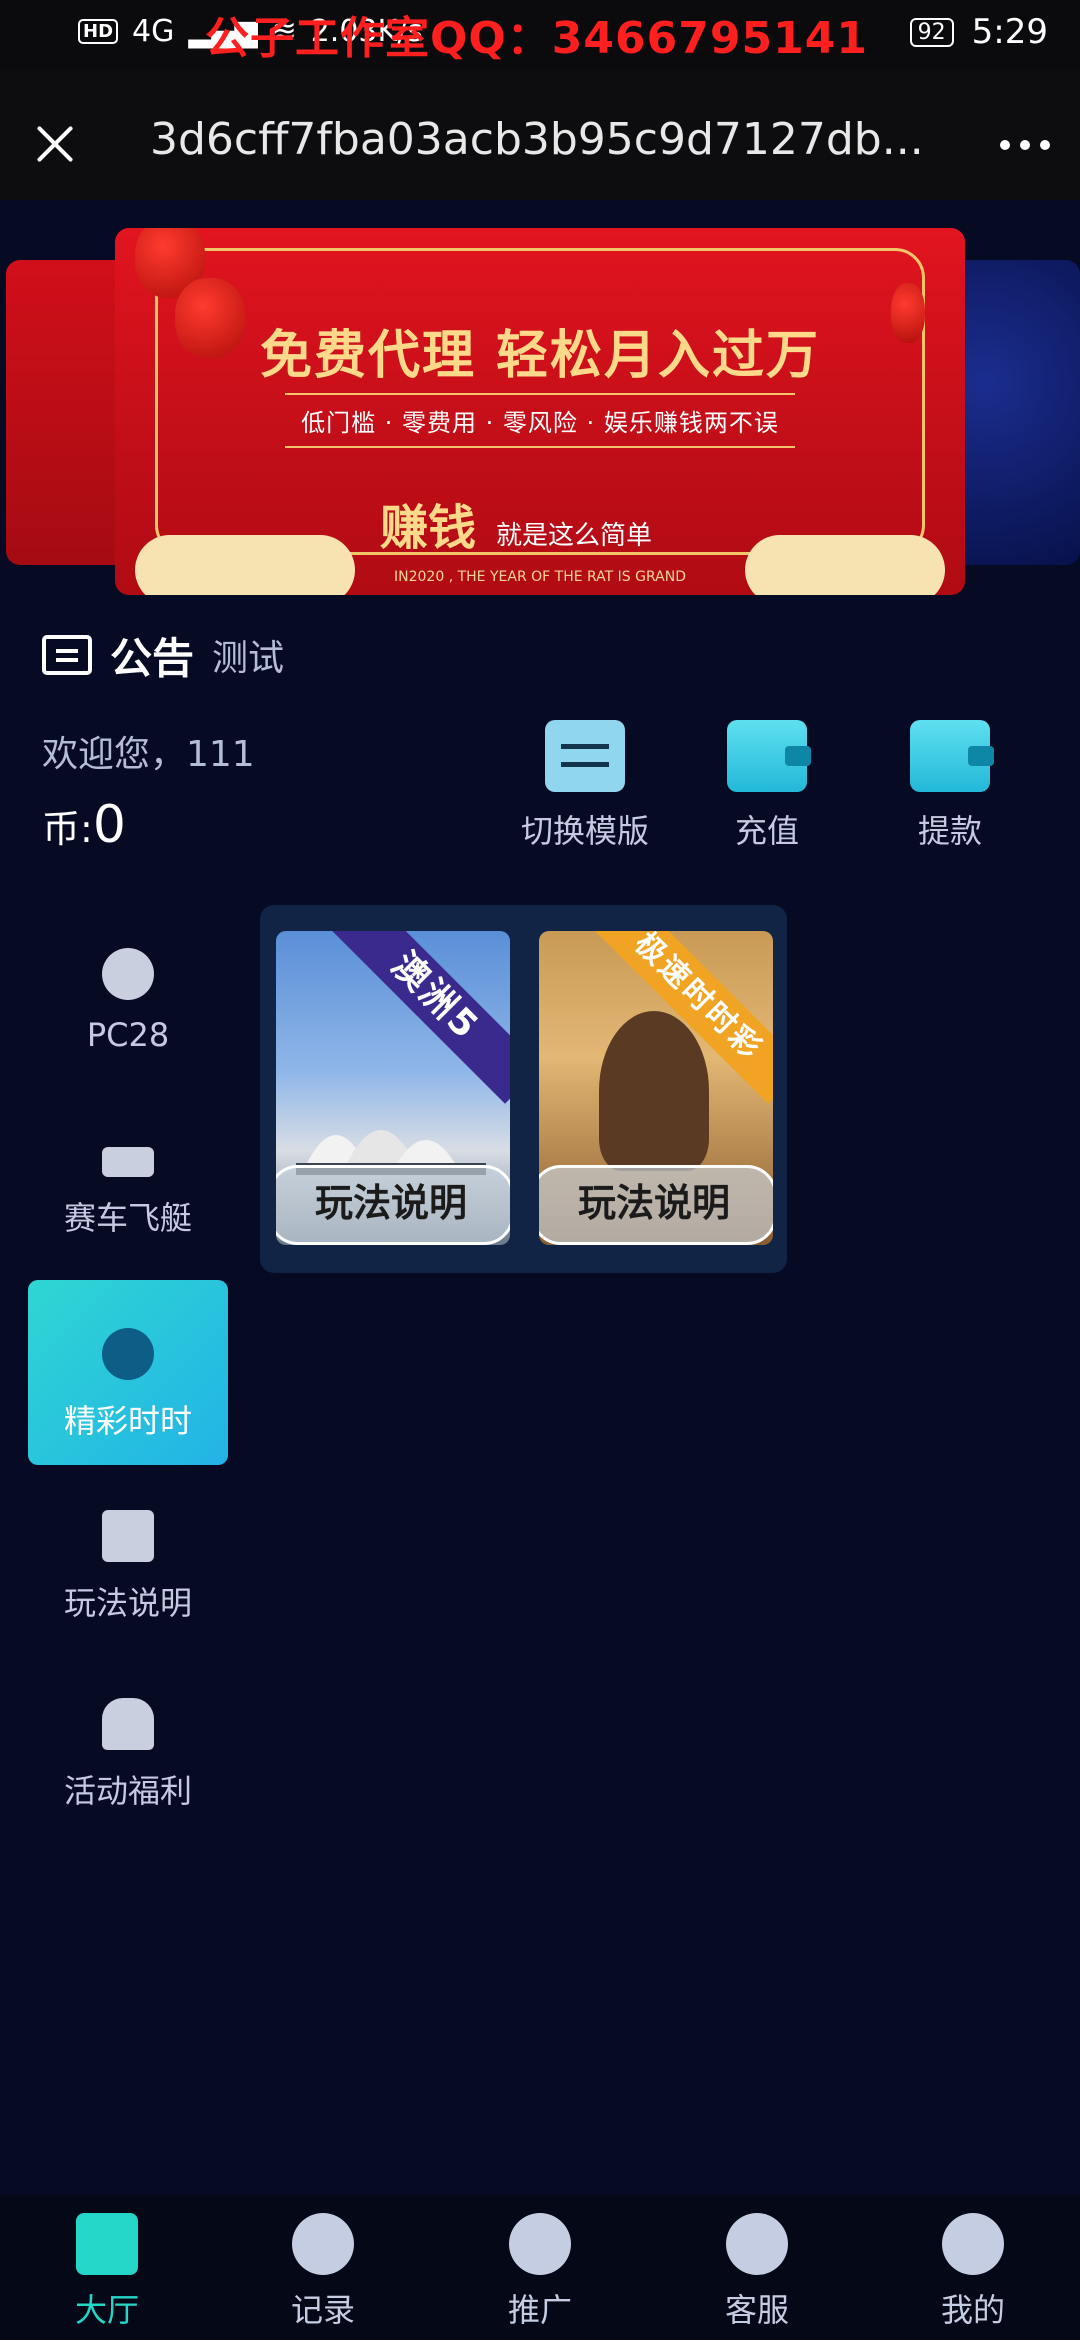 The height and width of the screenshot is (2340, 1080). I want to click on coin-balance: 币:0, so click(84, 825).